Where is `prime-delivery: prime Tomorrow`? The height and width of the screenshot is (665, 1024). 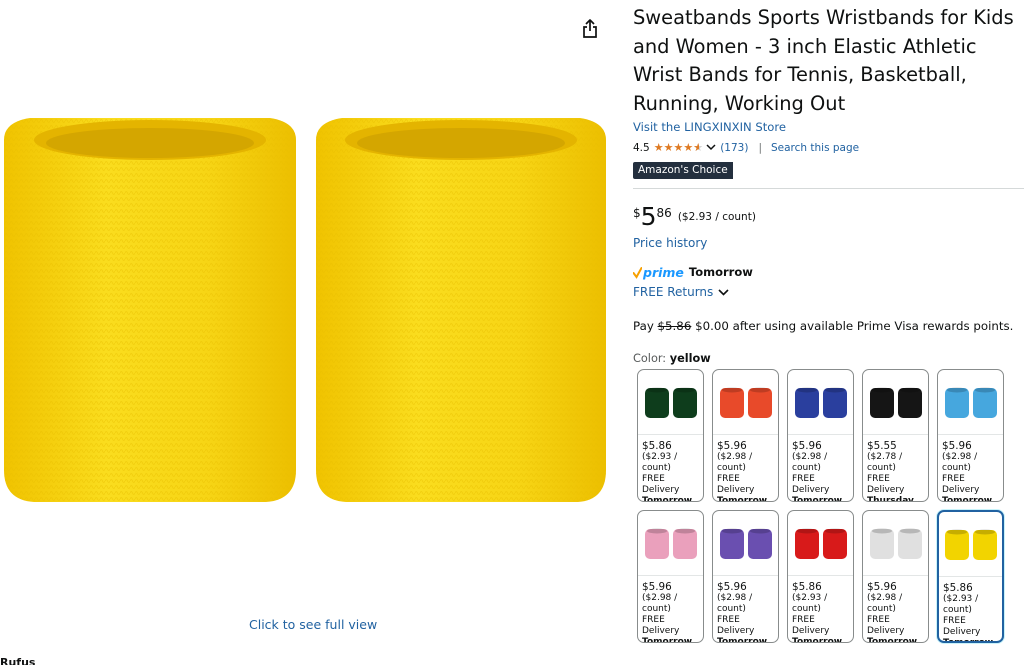
prime-delivery: prime Tomorrow is located at coordinates (693, 272).